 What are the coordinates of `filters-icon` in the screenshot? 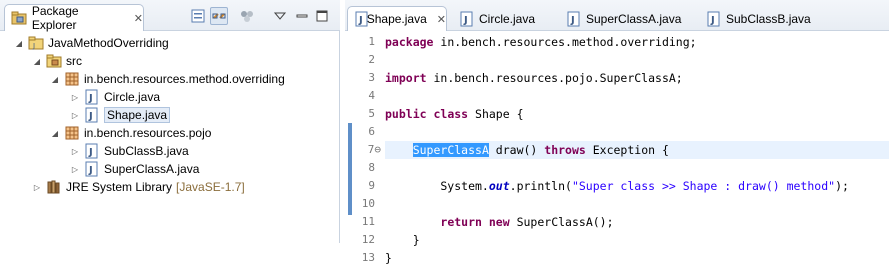 It's located at (247, 16).